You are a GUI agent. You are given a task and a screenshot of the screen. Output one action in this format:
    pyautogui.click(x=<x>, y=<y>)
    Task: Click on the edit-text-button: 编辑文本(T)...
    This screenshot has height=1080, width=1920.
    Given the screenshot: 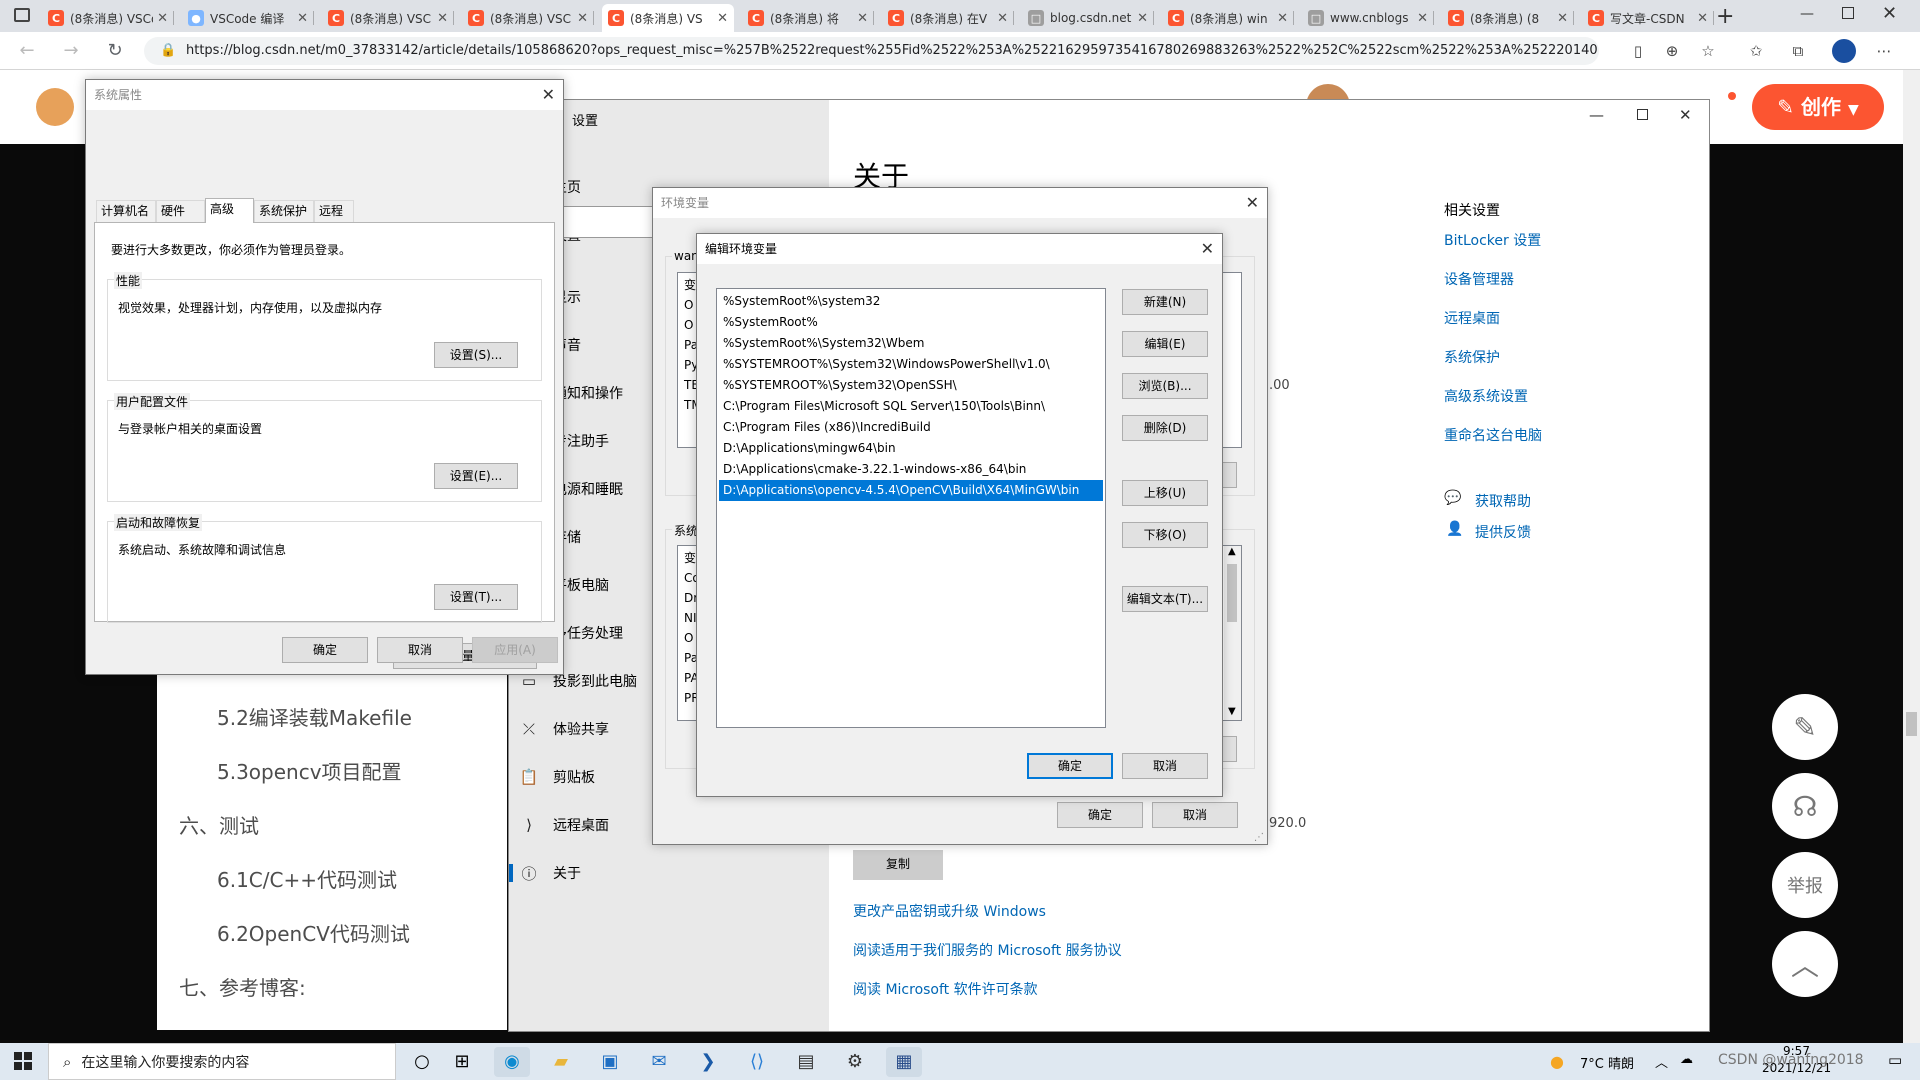 What is the action you would take?
    pyautogui.click(x=1165, y=599)
    